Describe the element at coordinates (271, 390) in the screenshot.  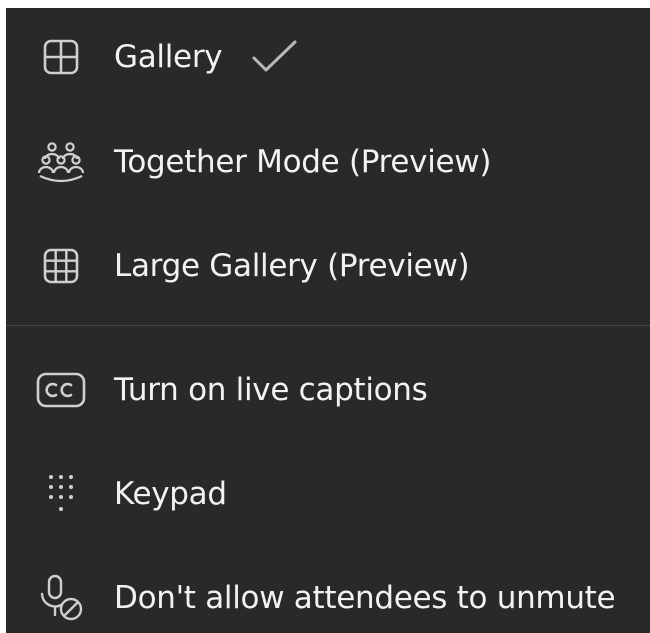
I see `menu-item-label: Turn on live captions` at that location.